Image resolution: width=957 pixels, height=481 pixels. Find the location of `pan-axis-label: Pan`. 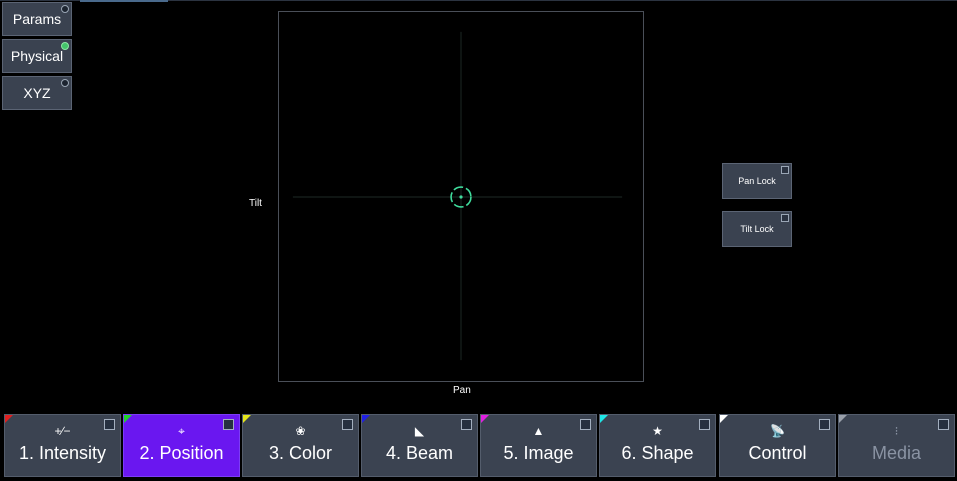

pan-axis-label: Pan is located at coordinates (462, 390).